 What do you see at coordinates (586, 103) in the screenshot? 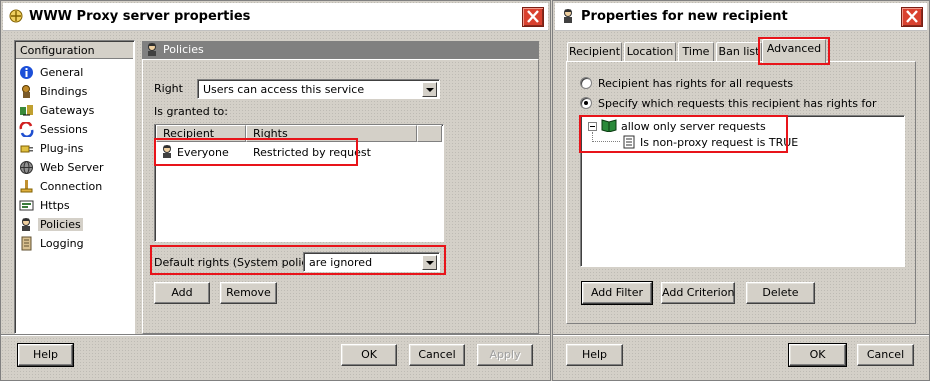
I see `radio-specify-requests` at bounding box center [586, 103].